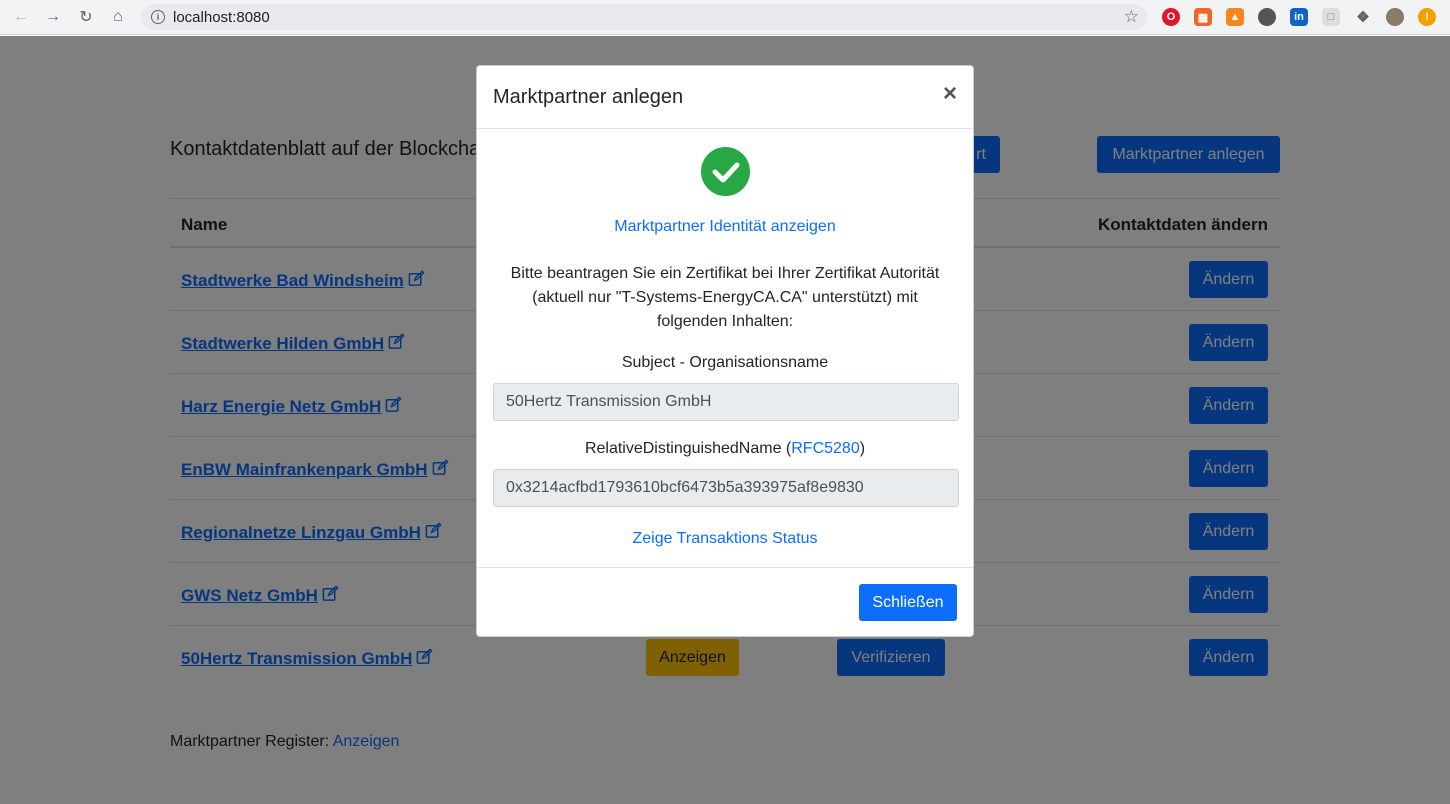 This screenshot has width=1450, height=804. What do you see at coordinates (725, 171) in the screenshot?
I see `success-check-icon` at bounding box center [725, 171].